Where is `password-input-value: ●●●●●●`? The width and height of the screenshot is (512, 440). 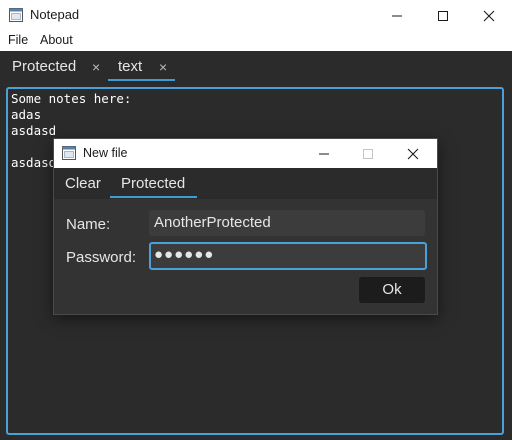
password-input-value: ●●●●●● is located at coordinates (184, 254).